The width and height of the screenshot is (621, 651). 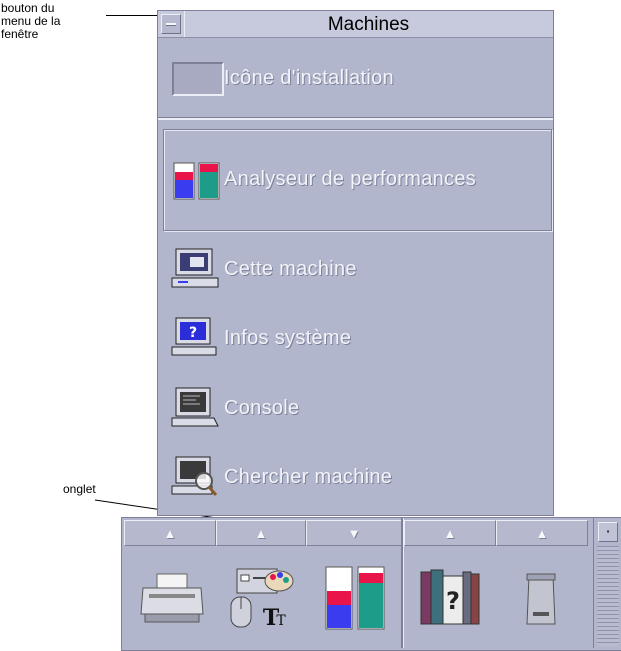 I want to click on subpanel-item-console: Console, so click(x=355, y=408).